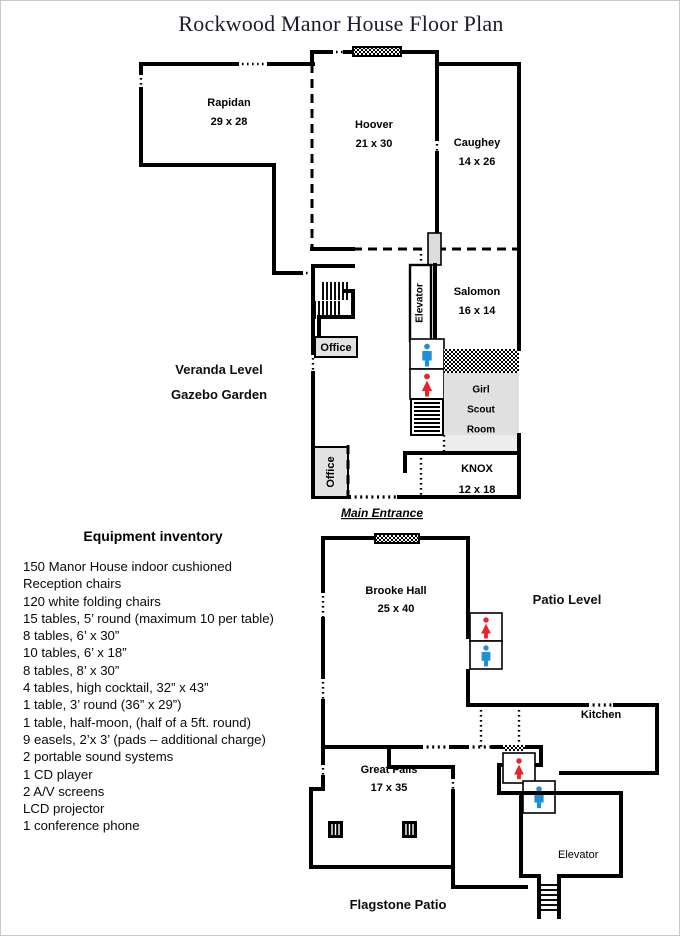 This screenshot has height=937, width=680. I want to click on inventory-item: Reception chairs, so click(72, 584).